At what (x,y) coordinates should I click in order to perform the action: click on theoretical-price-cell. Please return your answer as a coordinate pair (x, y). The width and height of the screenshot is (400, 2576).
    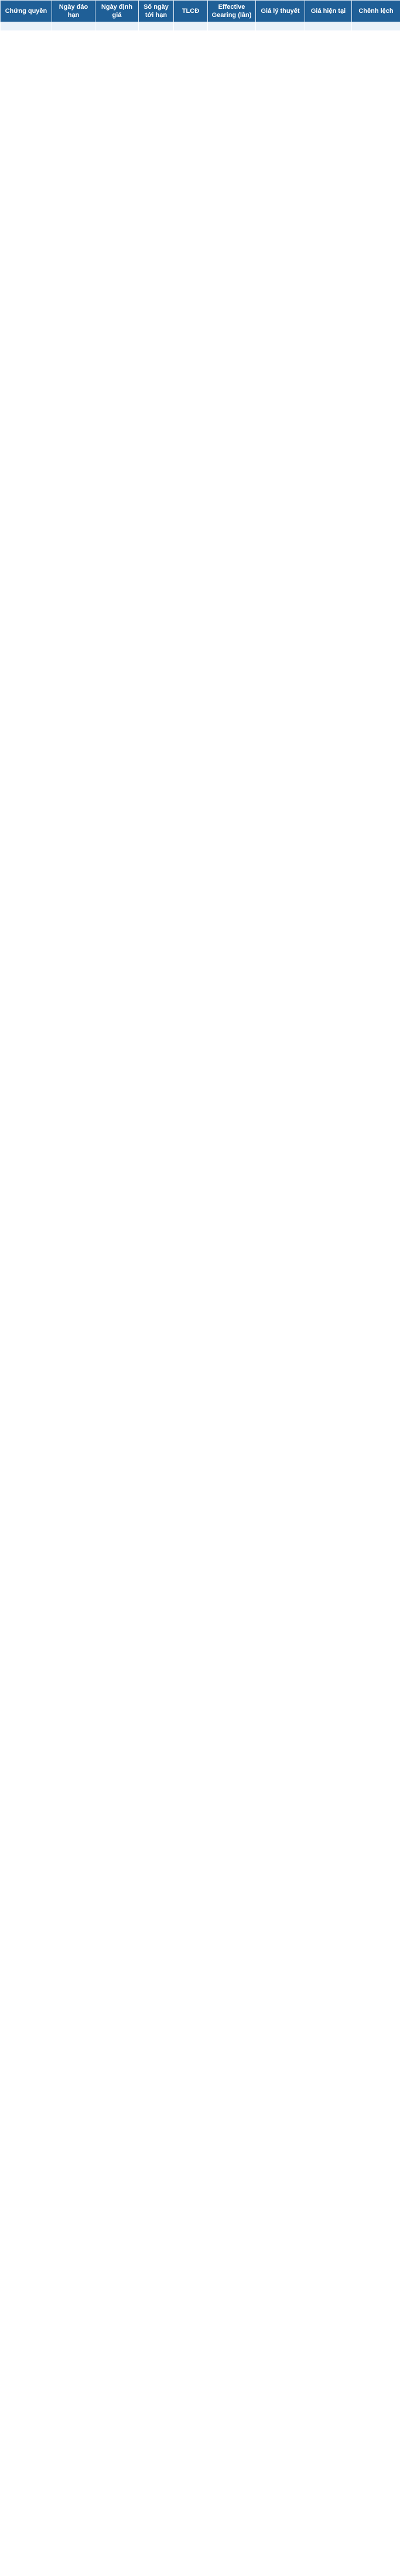
    Looking at the image, I should click on (280, 26).